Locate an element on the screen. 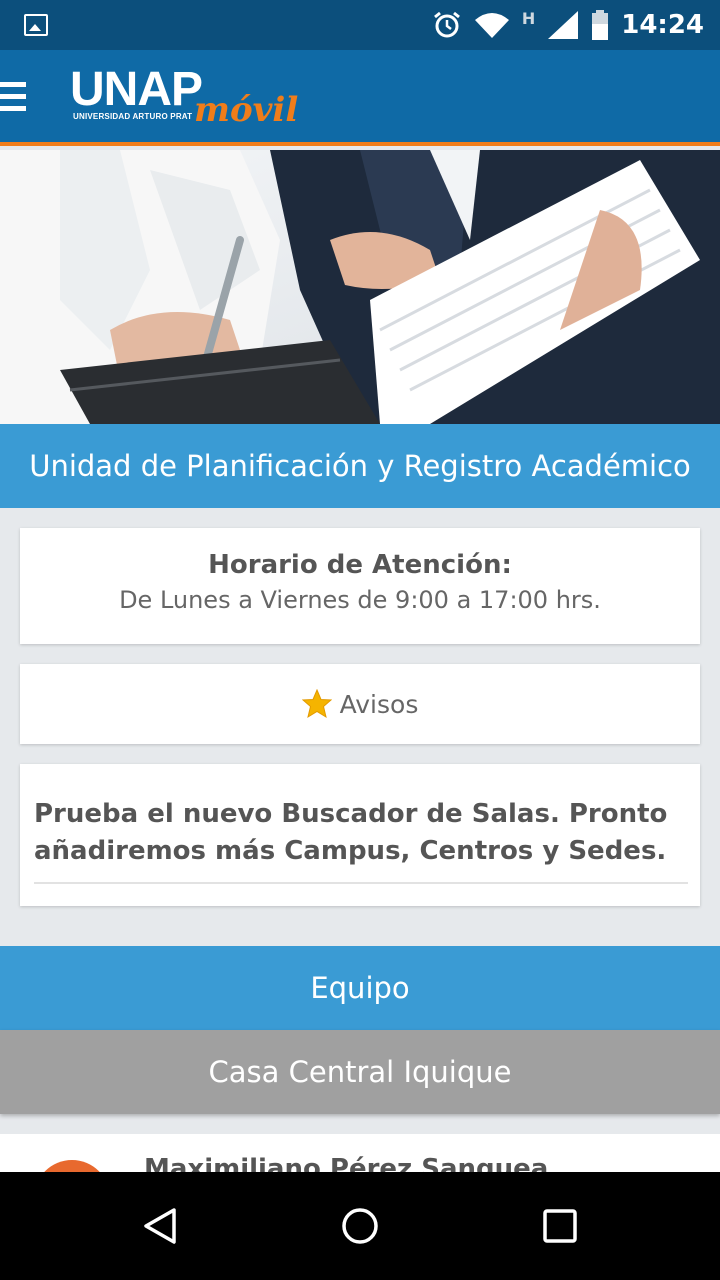  notices-label: Avisos is located at coordinates (379, 704).